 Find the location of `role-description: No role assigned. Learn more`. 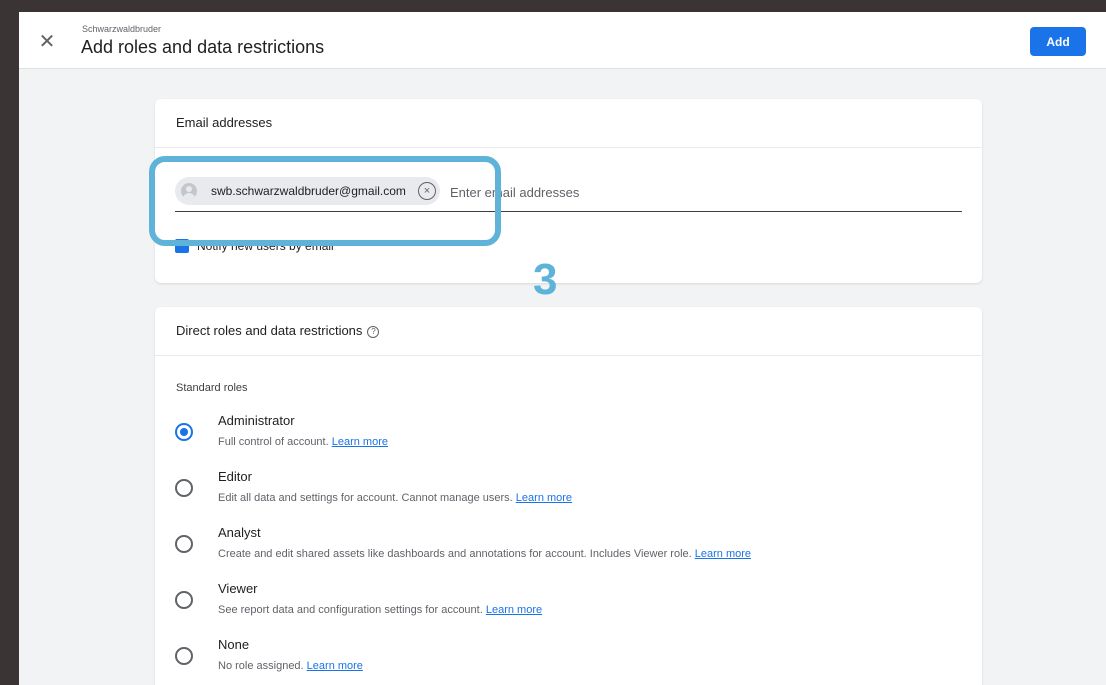

role-description: No role assigned. Learn more is located at coordinates (290, 666).